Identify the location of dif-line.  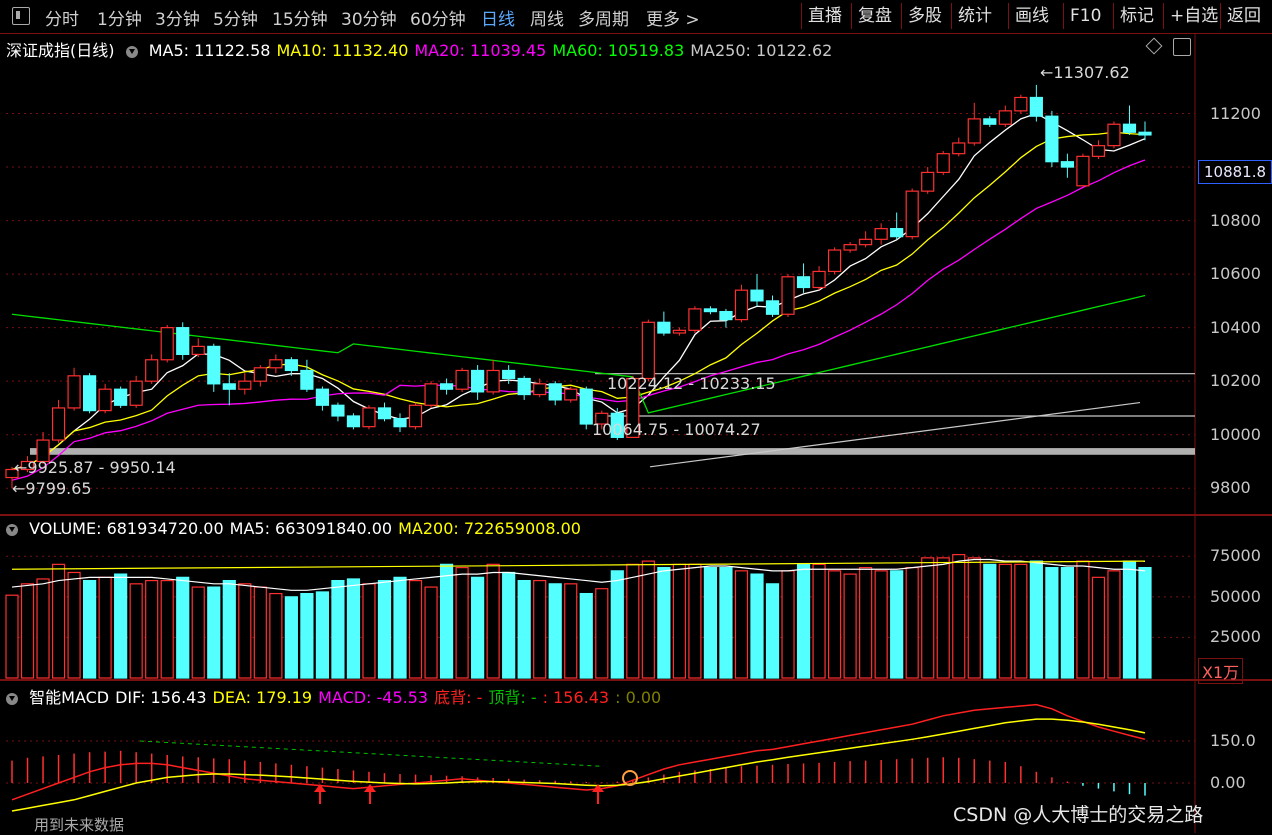
(578, 752).